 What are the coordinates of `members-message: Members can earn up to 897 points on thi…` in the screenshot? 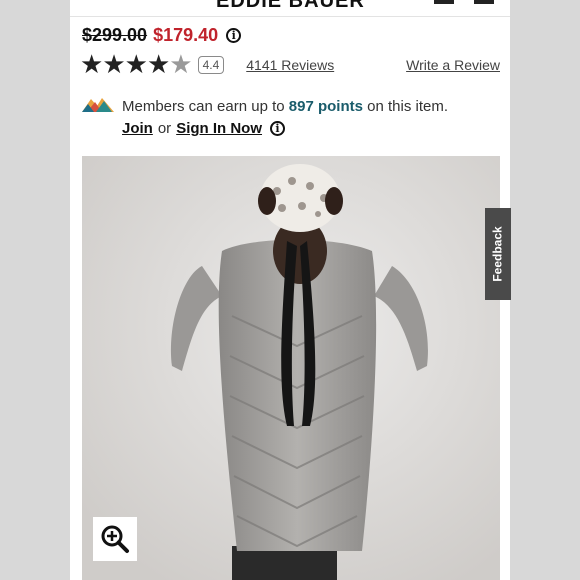 It's located at (285, 106).